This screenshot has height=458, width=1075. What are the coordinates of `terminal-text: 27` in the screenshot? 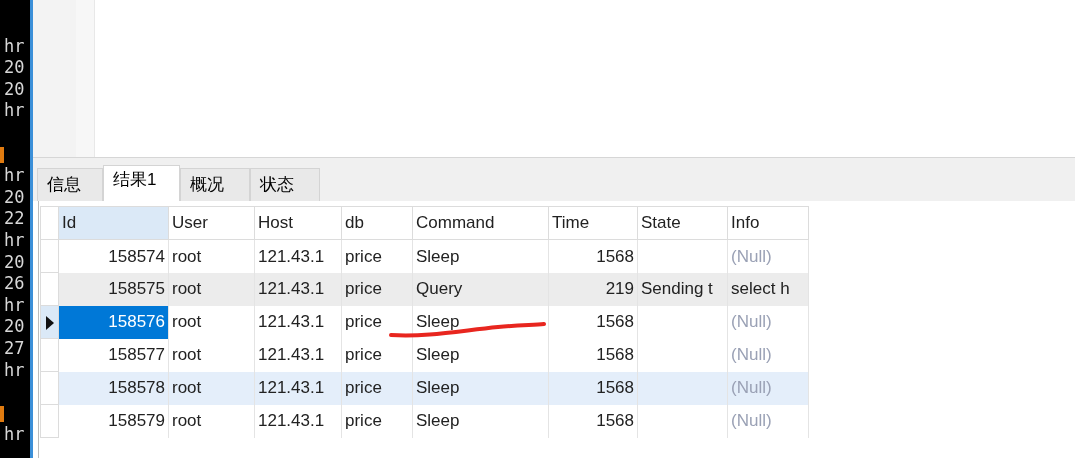 It's located at (14, 347).